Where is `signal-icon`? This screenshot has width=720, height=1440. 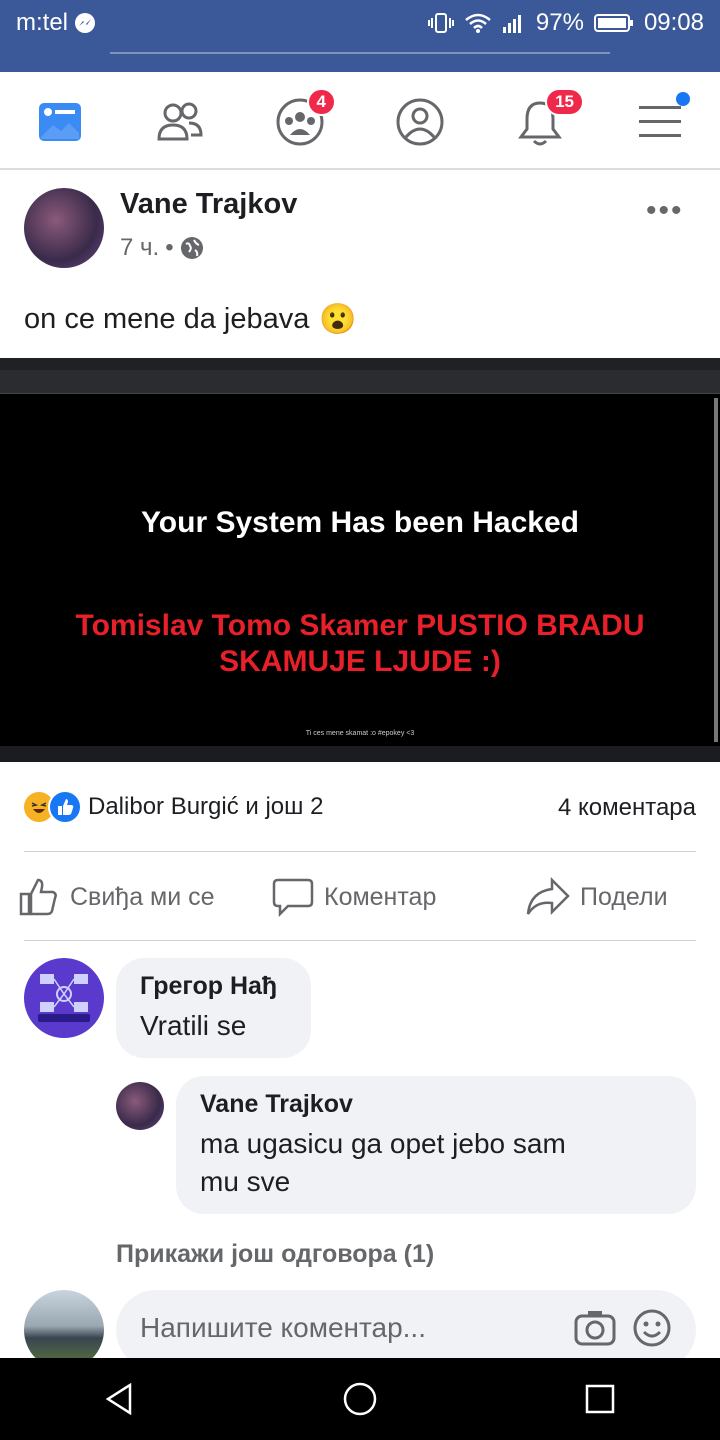
signal-icon is located at coordinates (511, 24).